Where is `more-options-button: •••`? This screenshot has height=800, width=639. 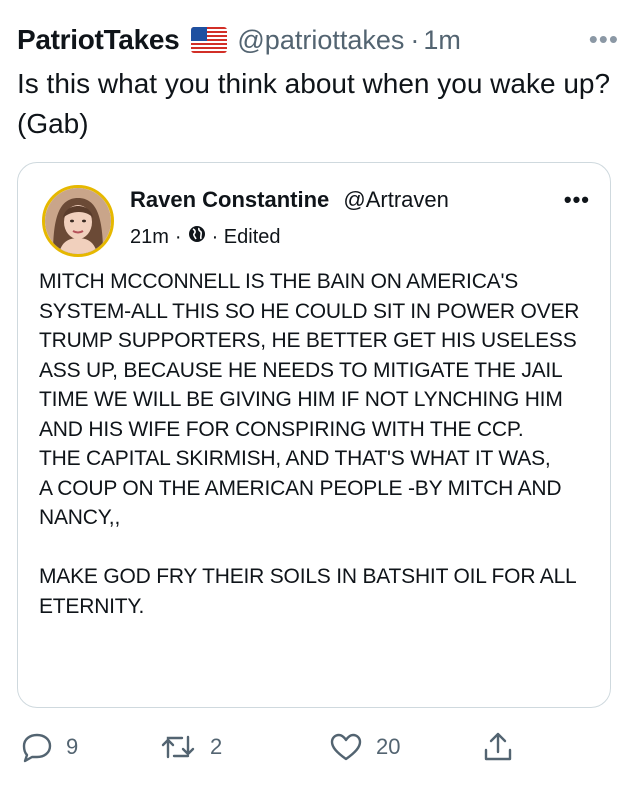
more-options-button: ••• is located at coordinates (604, 39).